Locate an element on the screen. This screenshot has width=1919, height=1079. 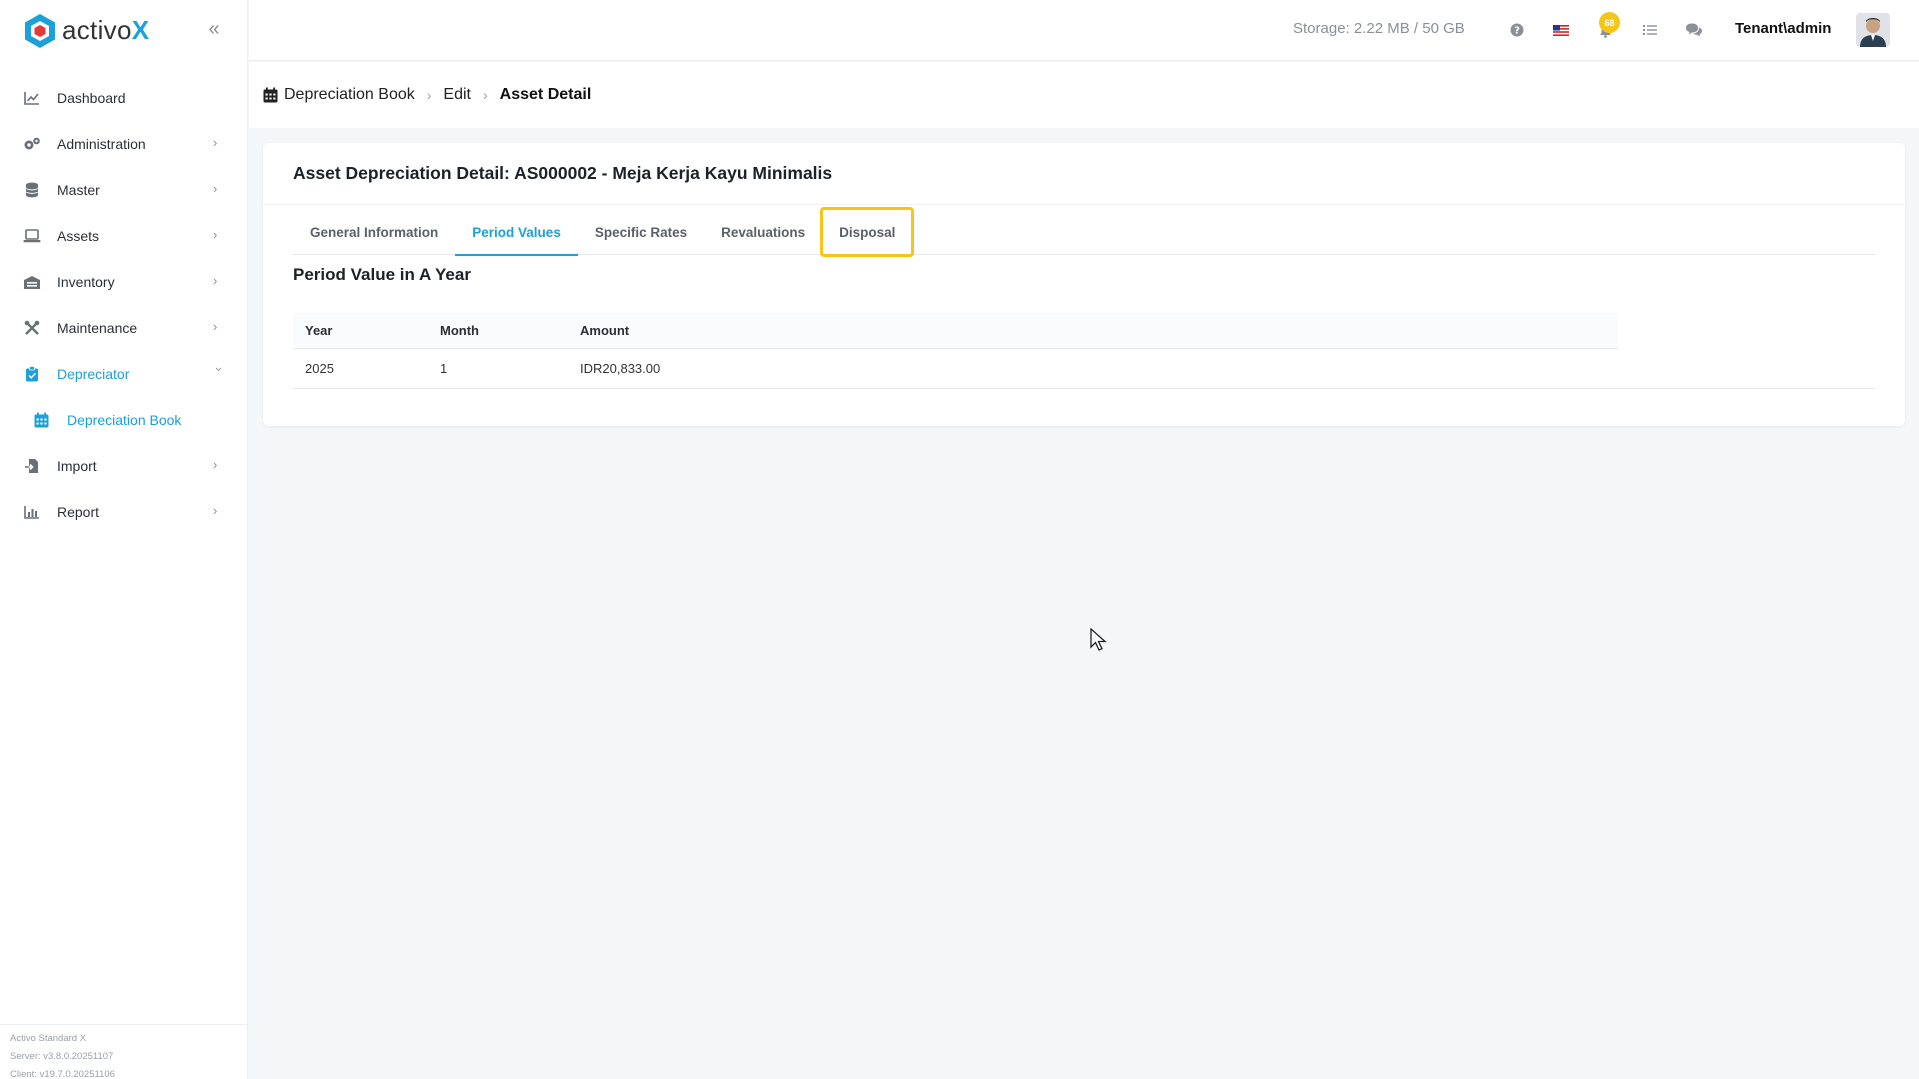
logo: activoX « is located at coordinates (123, 30).